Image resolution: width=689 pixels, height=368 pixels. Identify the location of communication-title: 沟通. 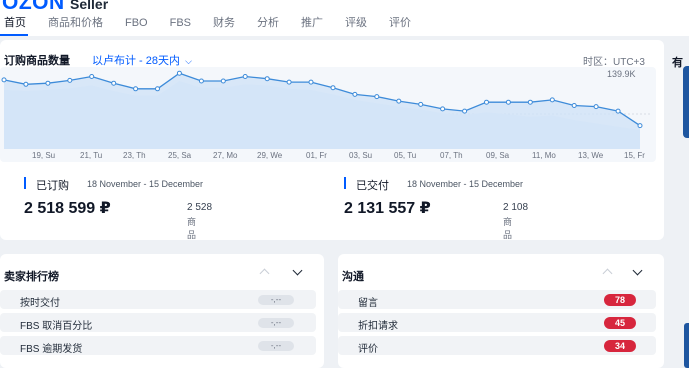
(353, 277).